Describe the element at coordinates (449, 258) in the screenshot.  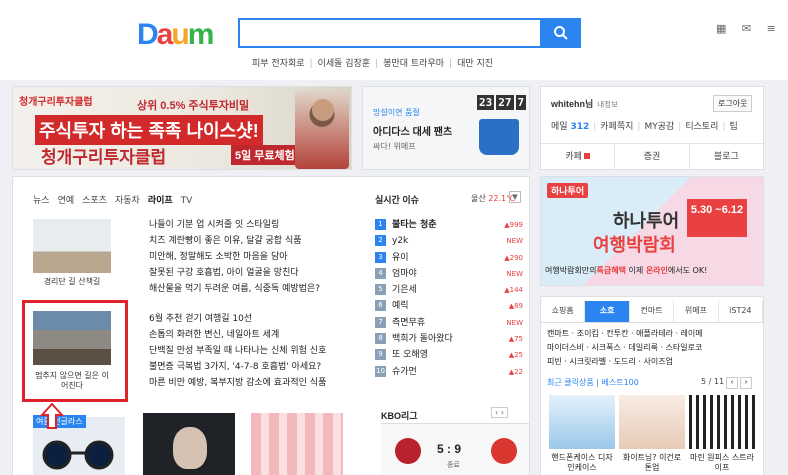
I see `realtime-issue-item: 3 유이 ▲290` at that location.